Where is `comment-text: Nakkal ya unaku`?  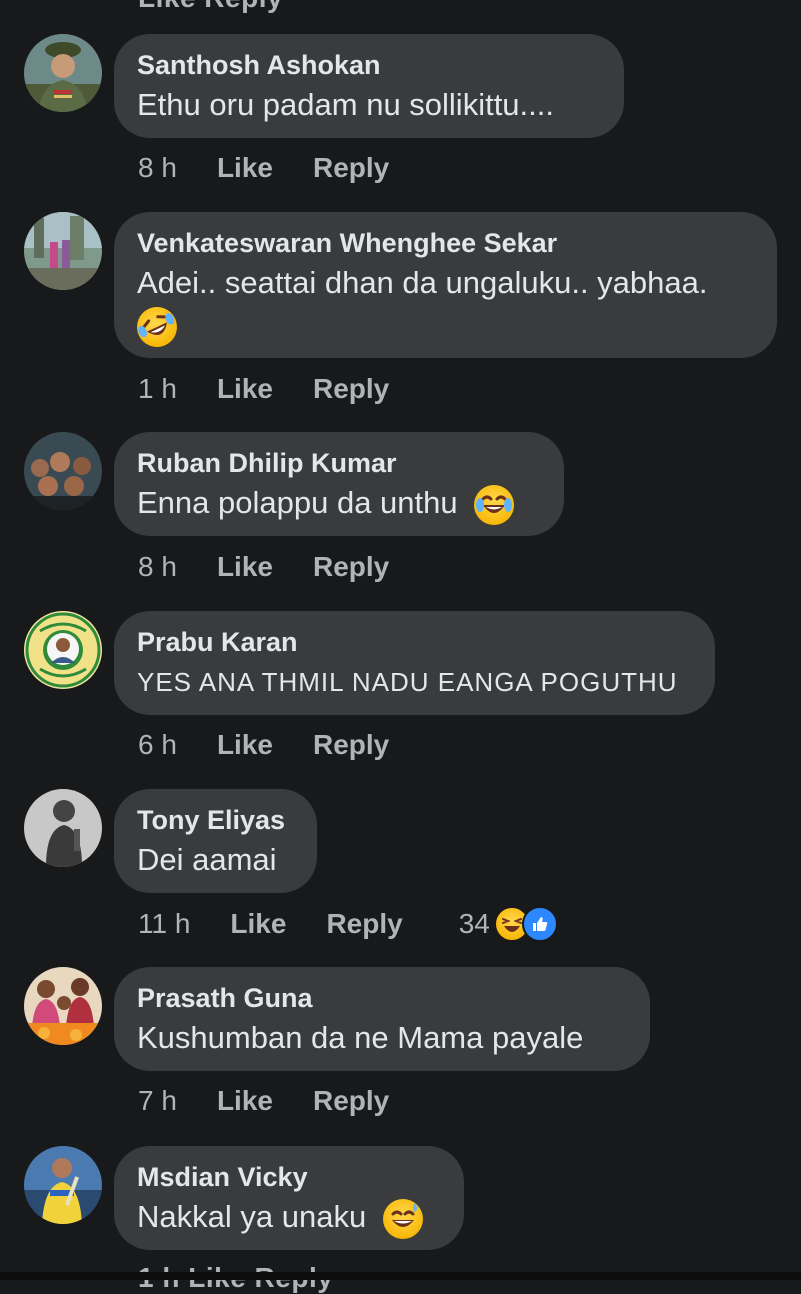
comment-text: Nakkal ya unaku is located at coordinates (289, 1218).